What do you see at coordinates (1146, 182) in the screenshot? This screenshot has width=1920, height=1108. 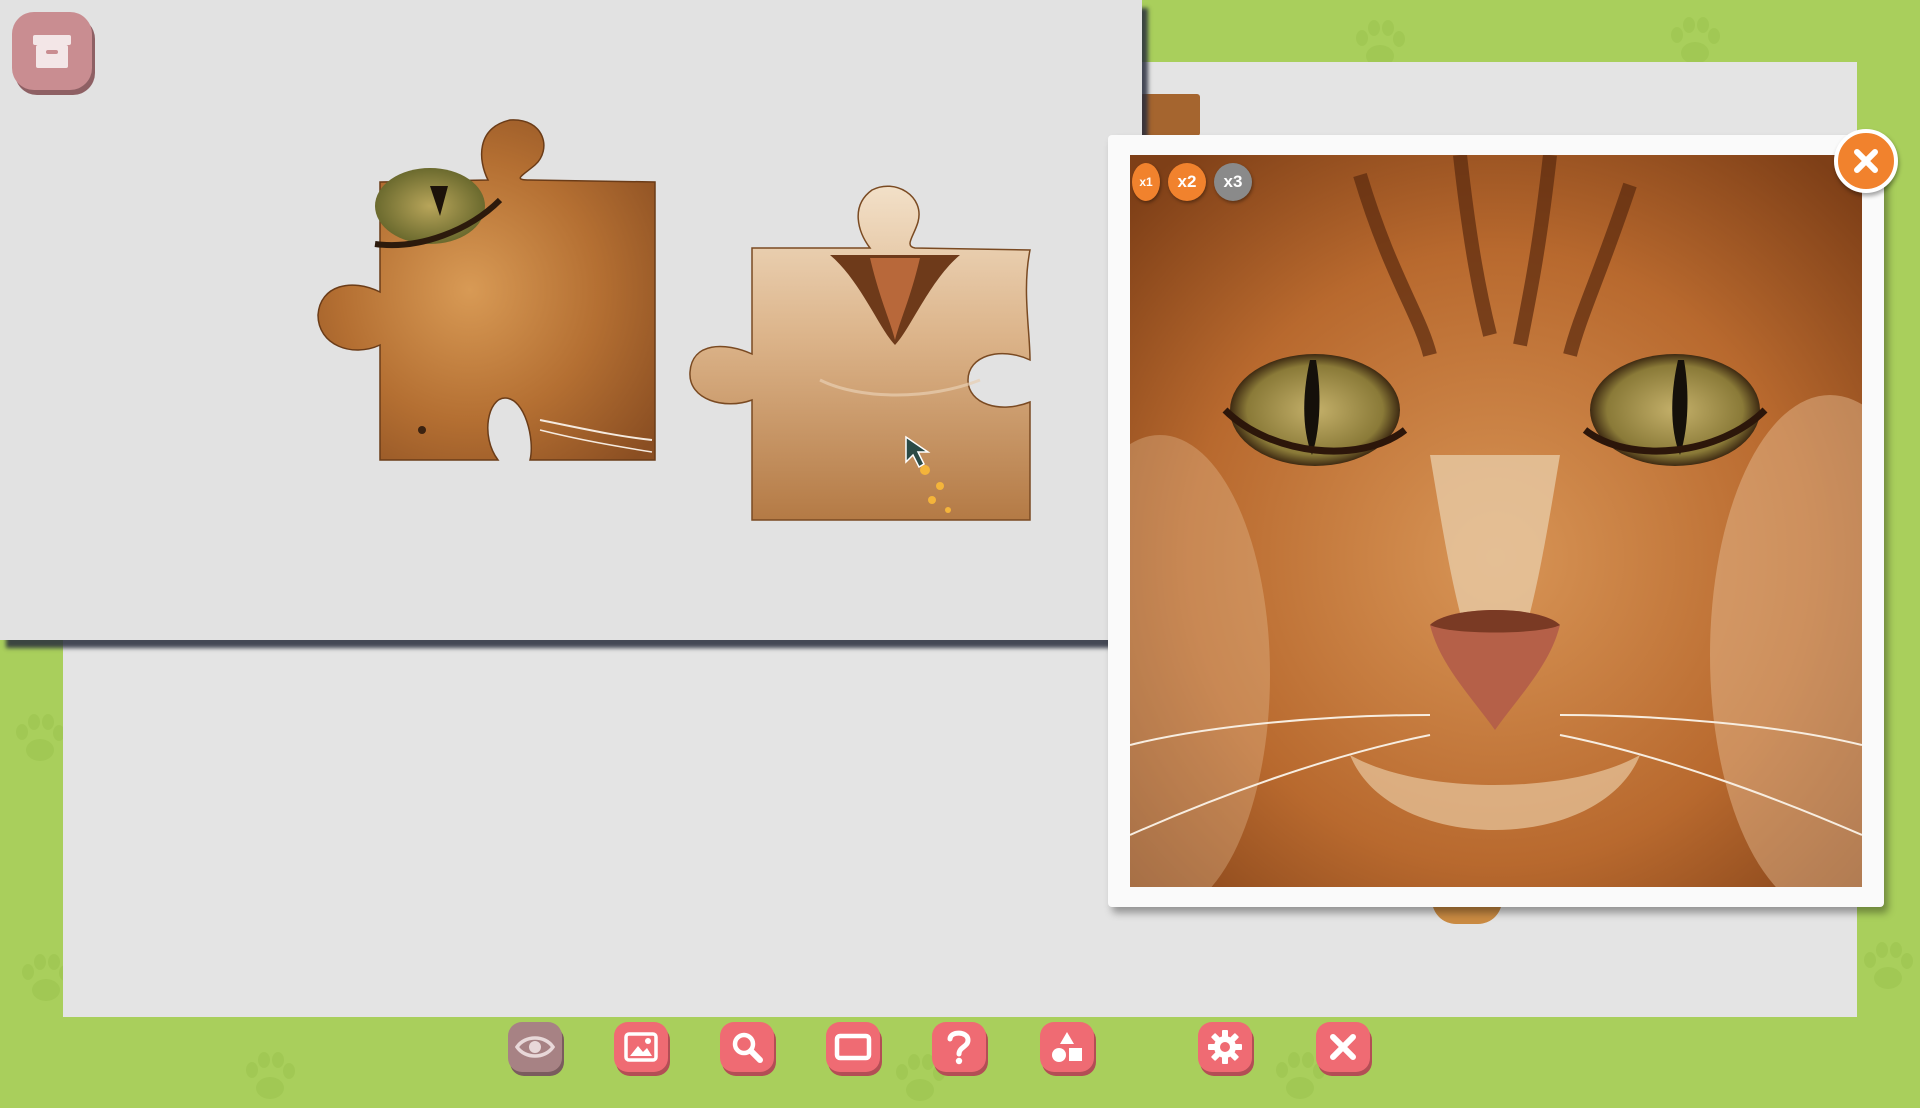 I see `multiplier-badge-x1: x1` at bounding box center [1146, 182].